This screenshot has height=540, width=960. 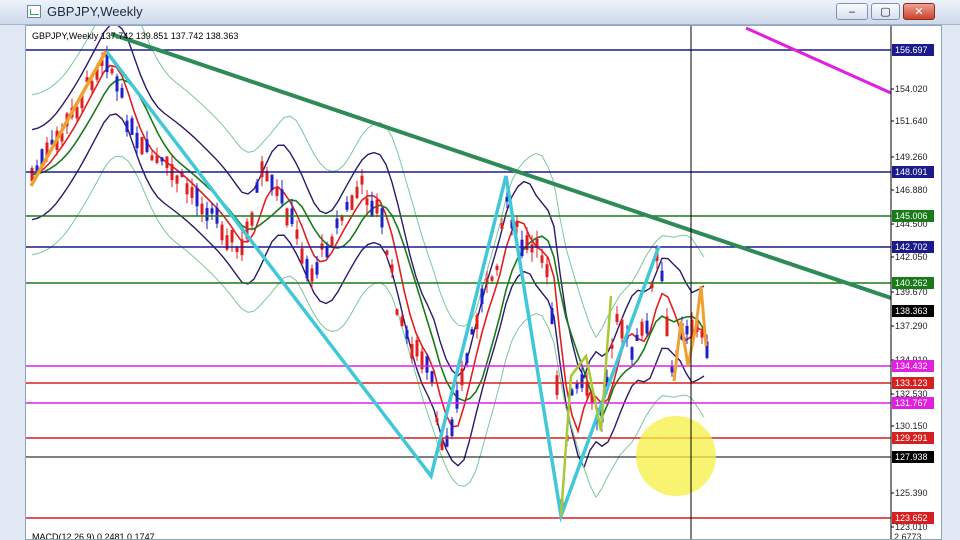 What do you see at coordinates (911, 216) in the screenshot?
I see `level-tag-text-r2: 145.006` at bounding box center [911, 216].